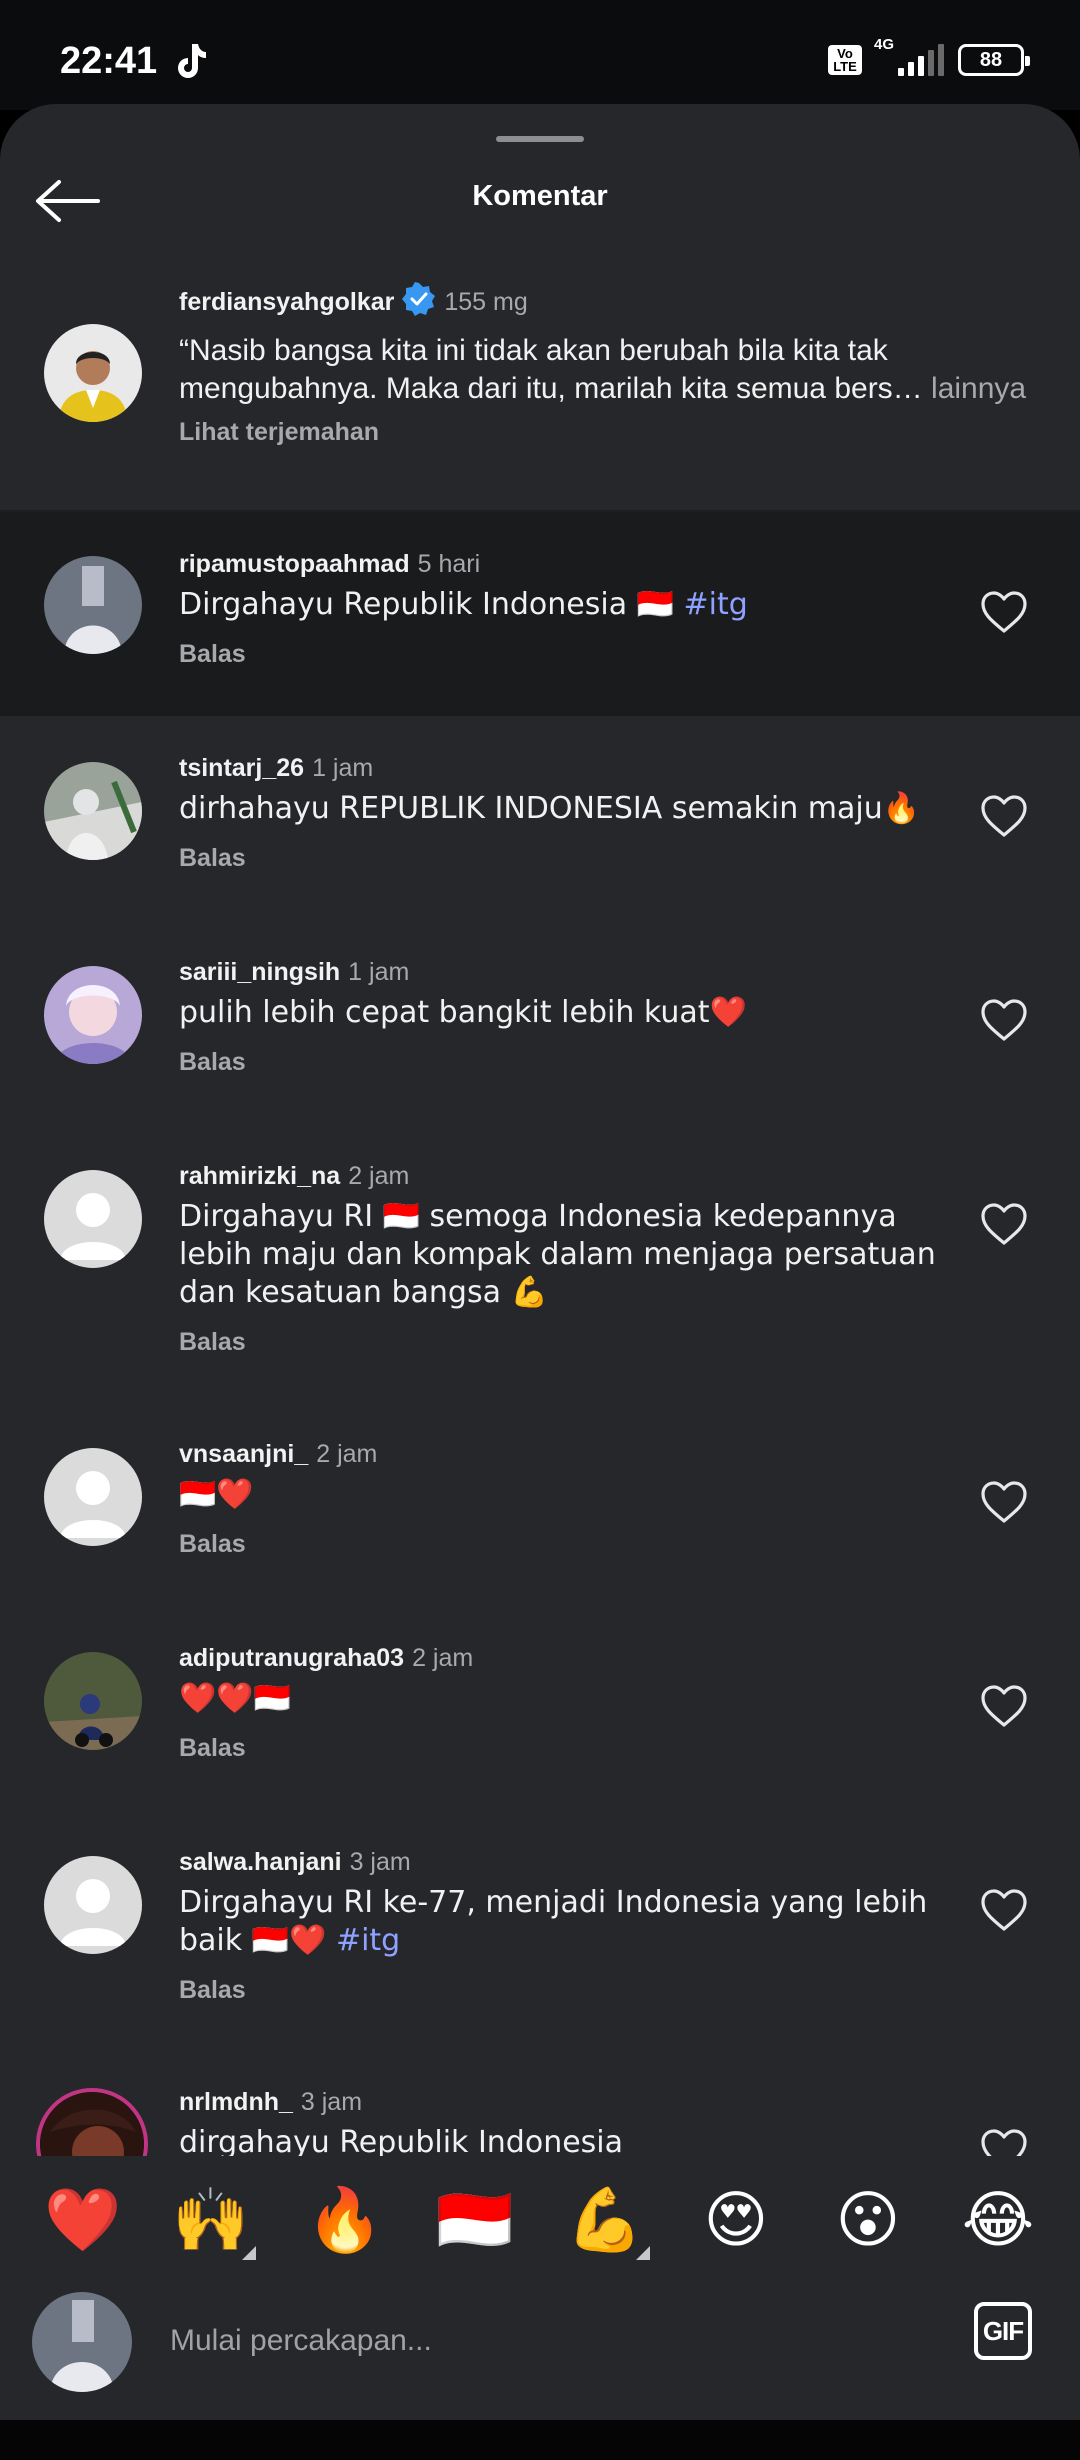  What do you see at coordinates (449, 564) in the screenshot?
I see `comment-time: 5 hari` at bounding box center [449, 564].